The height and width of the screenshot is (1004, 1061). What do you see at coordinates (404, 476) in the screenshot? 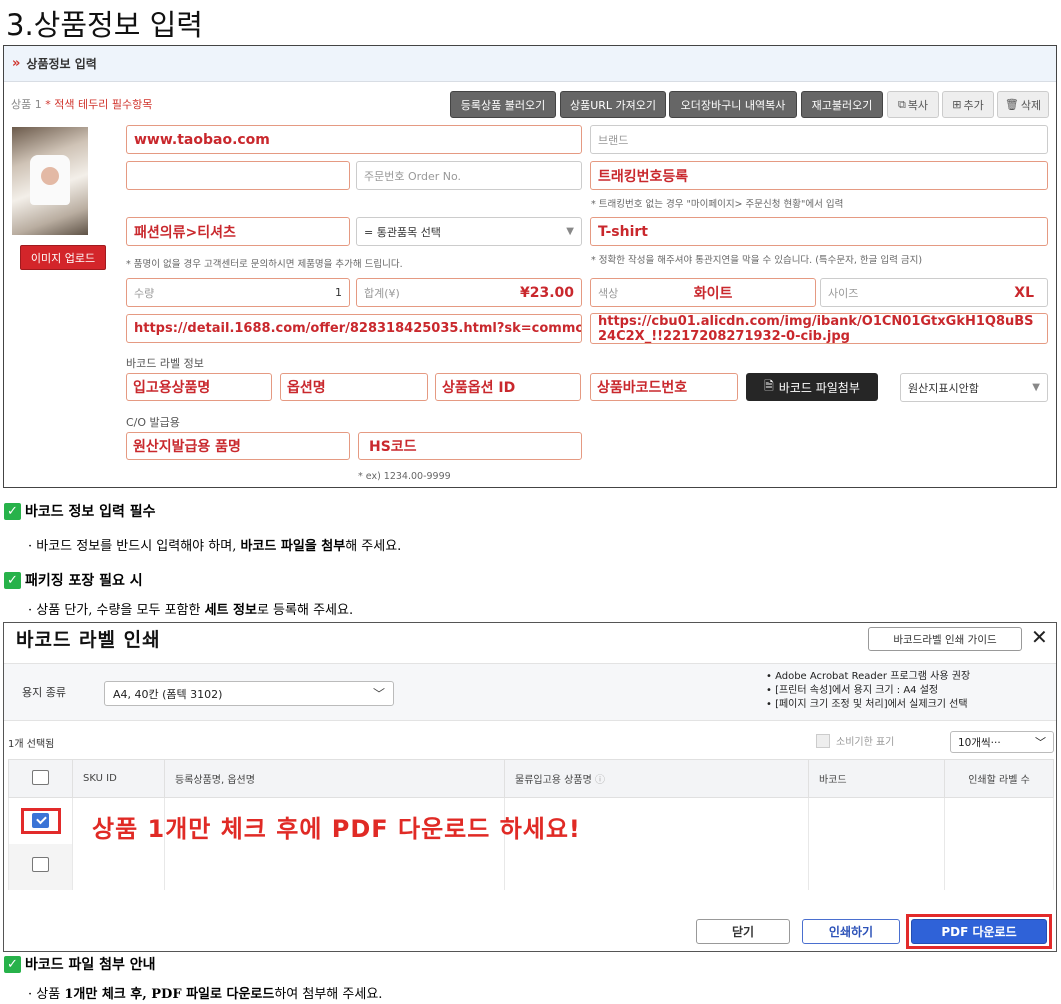
I see `hs-code-note: * ex) 1234.00-9999` at bounding box center [404, 476].